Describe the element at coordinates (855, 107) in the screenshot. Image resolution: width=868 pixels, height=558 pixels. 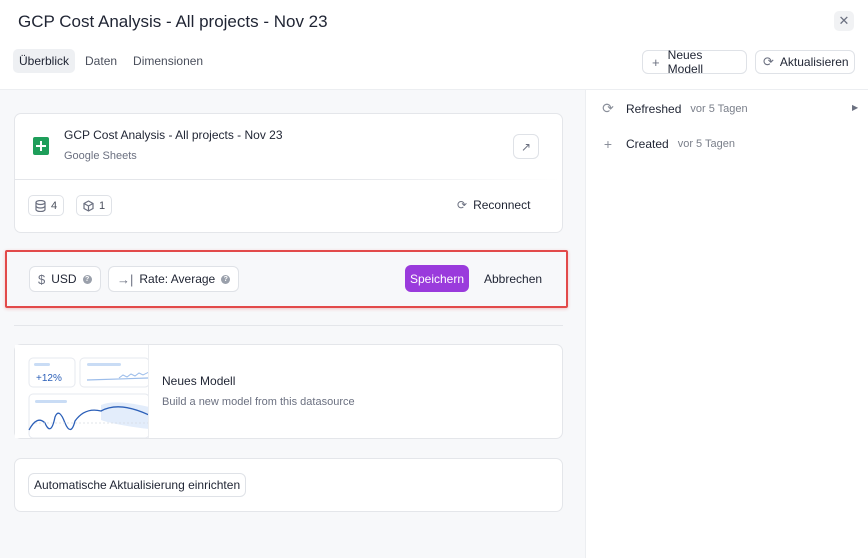
I see `chevron-right-icon: ▶` at that location.